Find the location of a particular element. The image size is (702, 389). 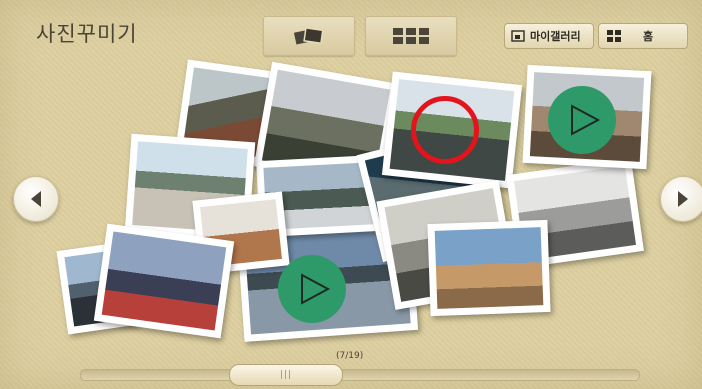

highlight-circle is located at coordinates (445, 130).